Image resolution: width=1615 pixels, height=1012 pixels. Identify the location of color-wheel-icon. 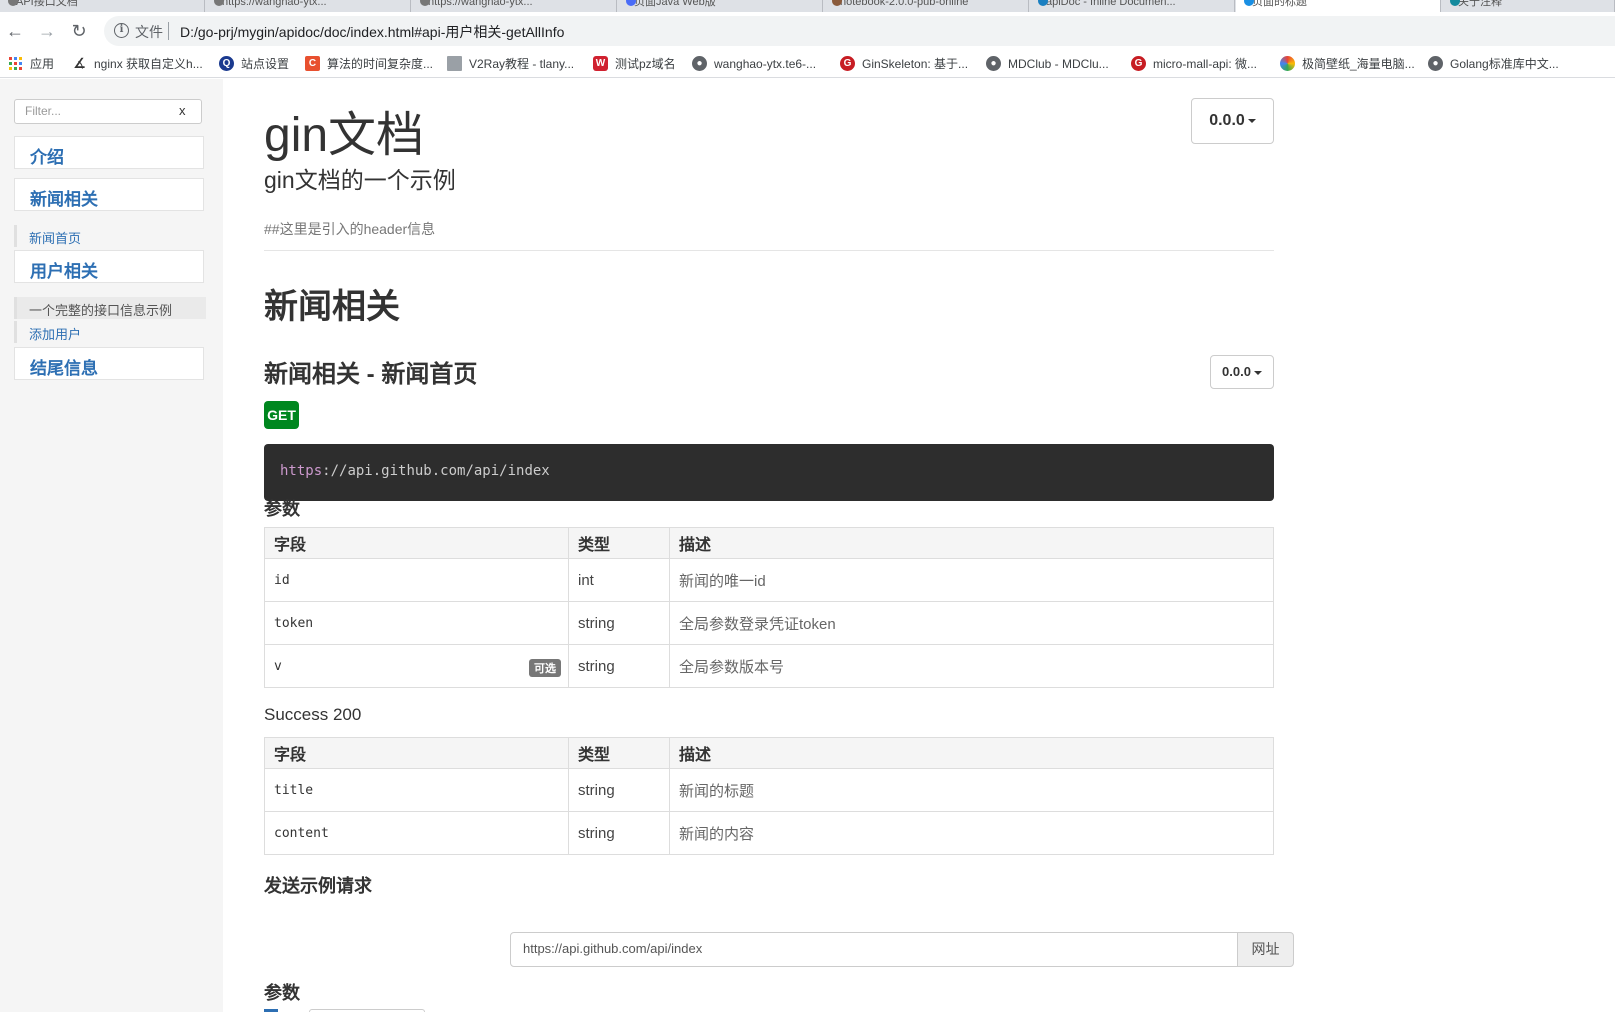
(1287, 63).